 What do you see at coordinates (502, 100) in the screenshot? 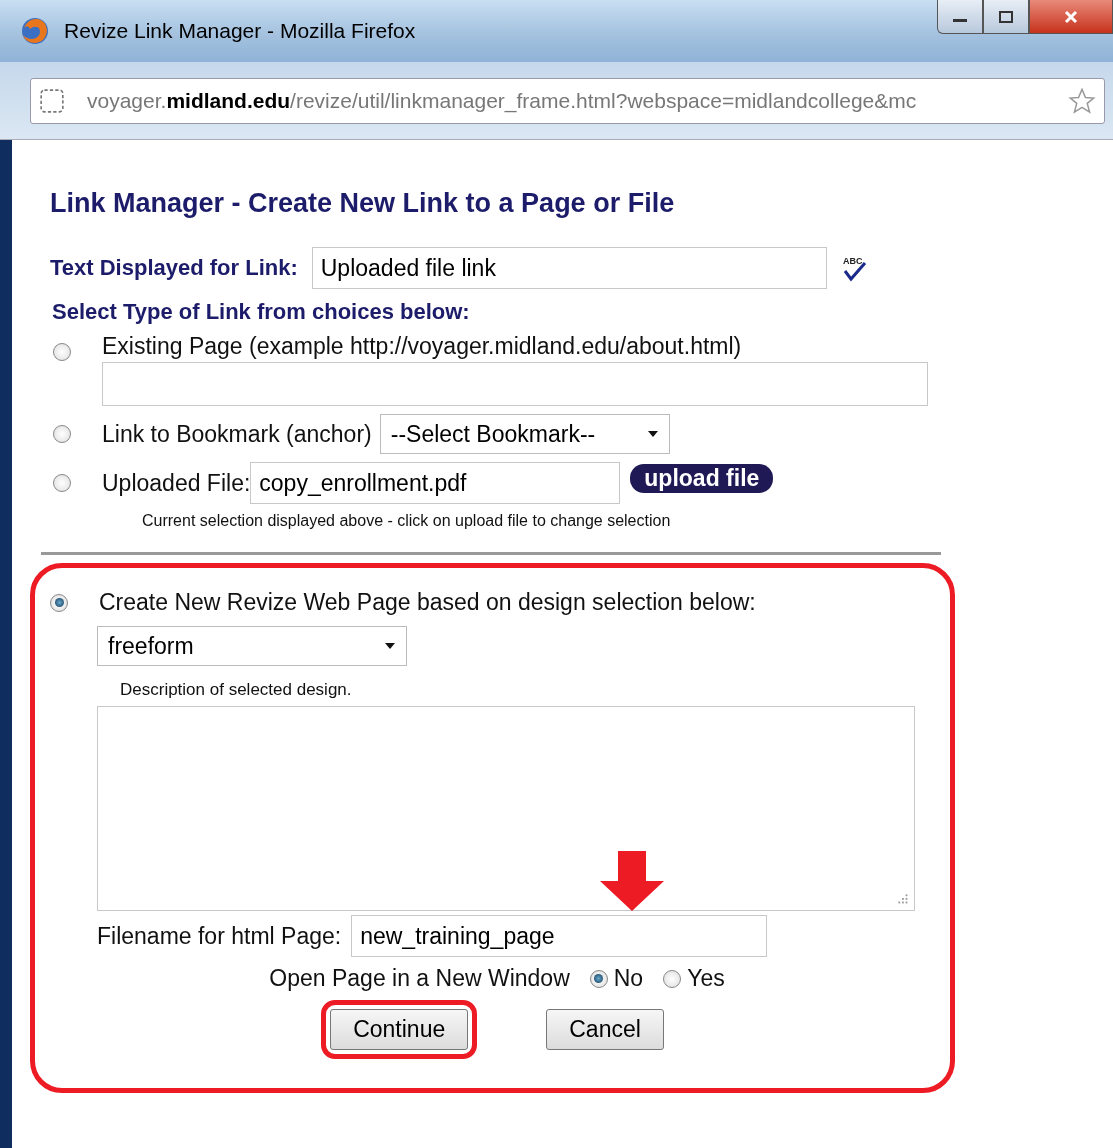
I see `url-text: voyager.midland.edu/revize/util/linkmanager_frame.html?webspace=midlandcollege&mc` at bounding box center [502, 100].